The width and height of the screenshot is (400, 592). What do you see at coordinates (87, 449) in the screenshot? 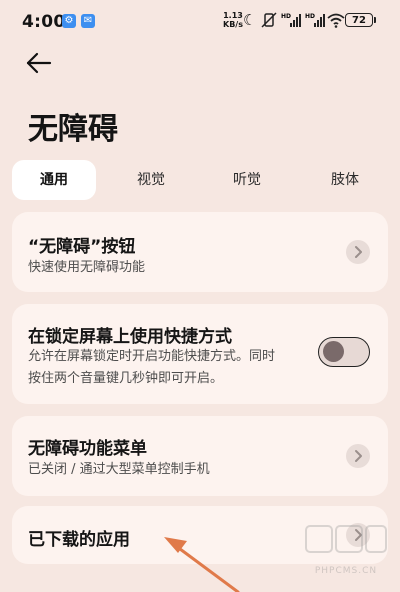
I see `item-title: 无障碍功能菜单` at bounding box center [87, 449].